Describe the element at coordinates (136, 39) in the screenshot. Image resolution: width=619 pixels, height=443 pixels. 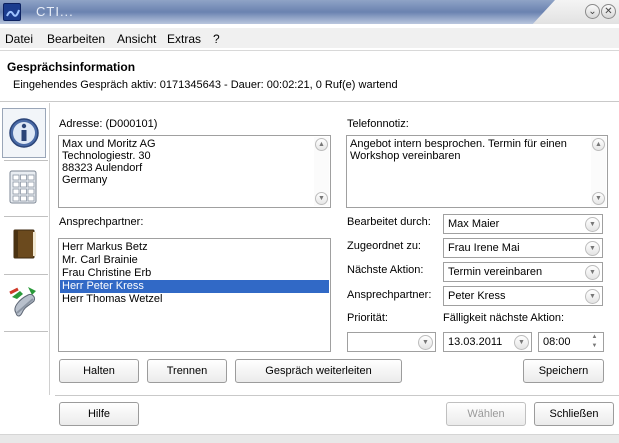
I see `menu-ansicht: Ansicht` at that location.